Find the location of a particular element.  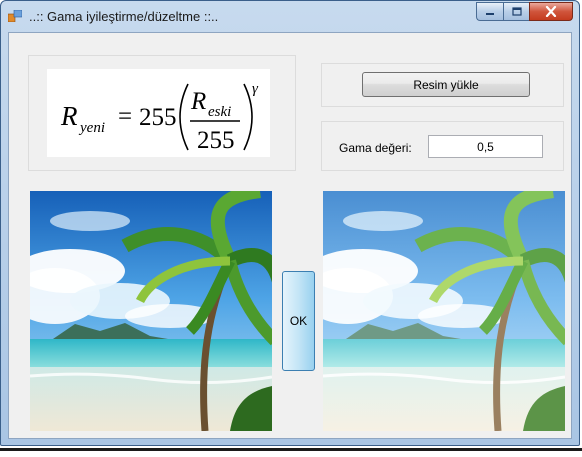

numerator-symbol: R is located at coordinates (198, 101).